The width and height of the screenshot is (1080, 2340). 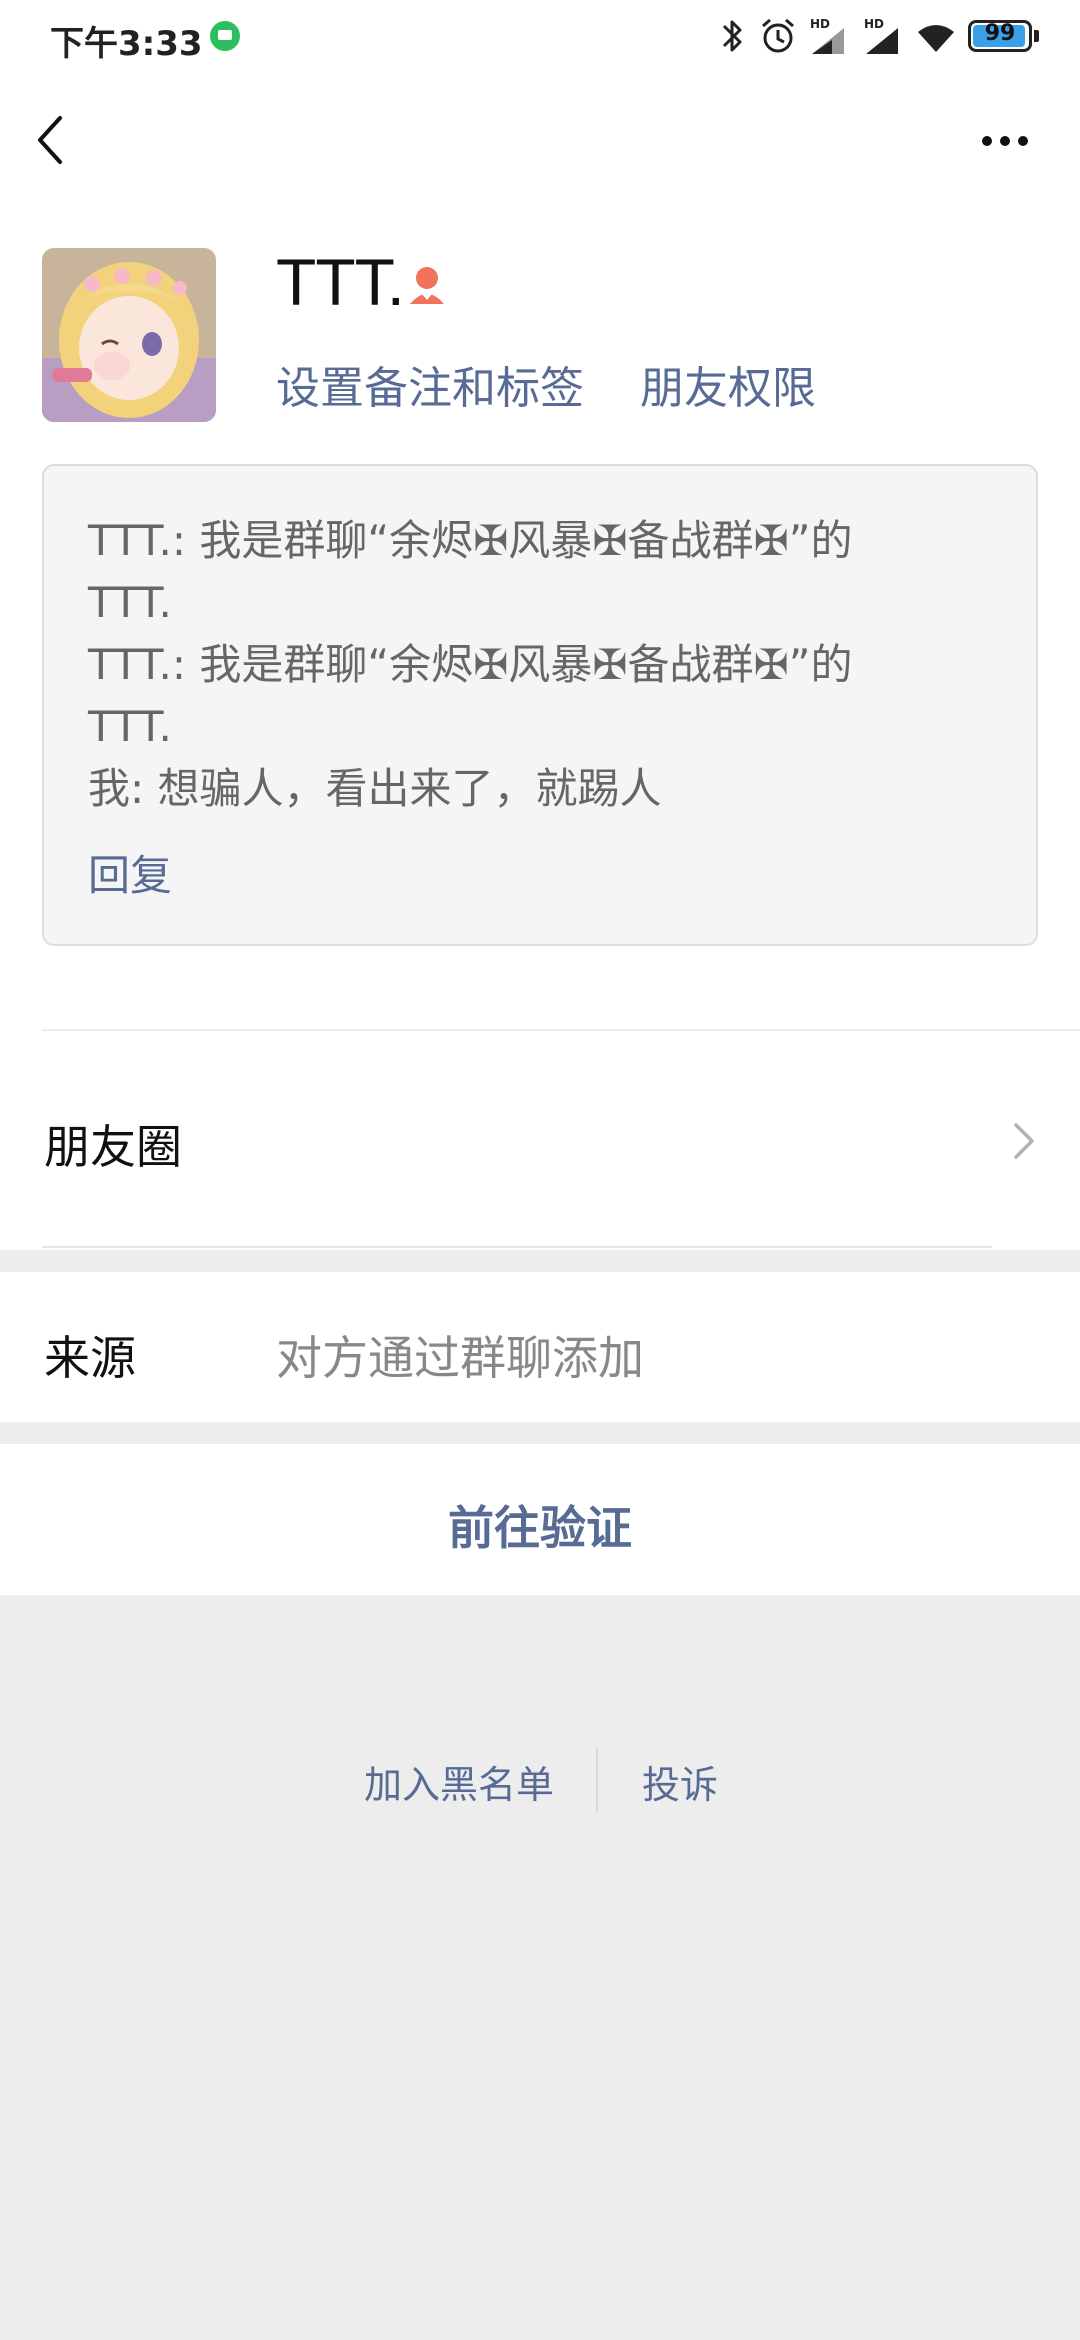 What do you see at coordinates (1024, 1141) in the screenshot?
I see `chevron-right-icon` at bounding box center [1024, 1141].